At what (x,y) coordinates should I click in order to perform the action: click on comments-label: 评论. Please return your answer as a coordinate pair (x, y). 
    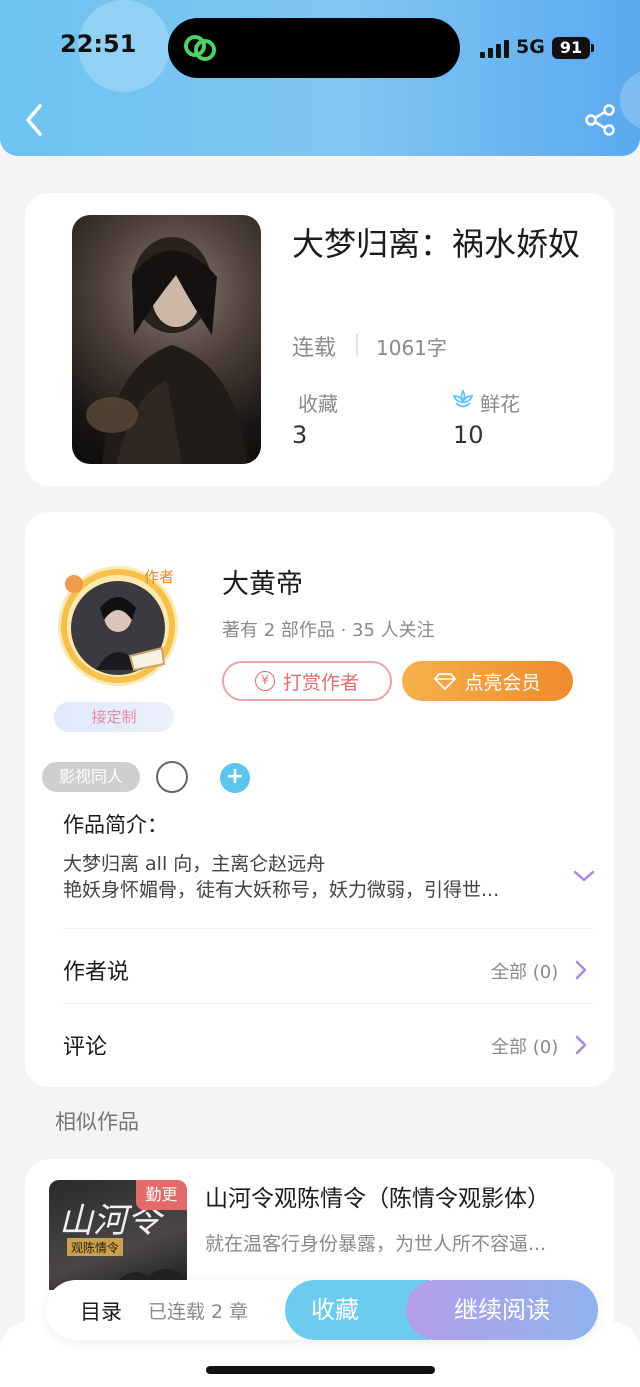
    Looking at the image, I should click on (85, 1045).